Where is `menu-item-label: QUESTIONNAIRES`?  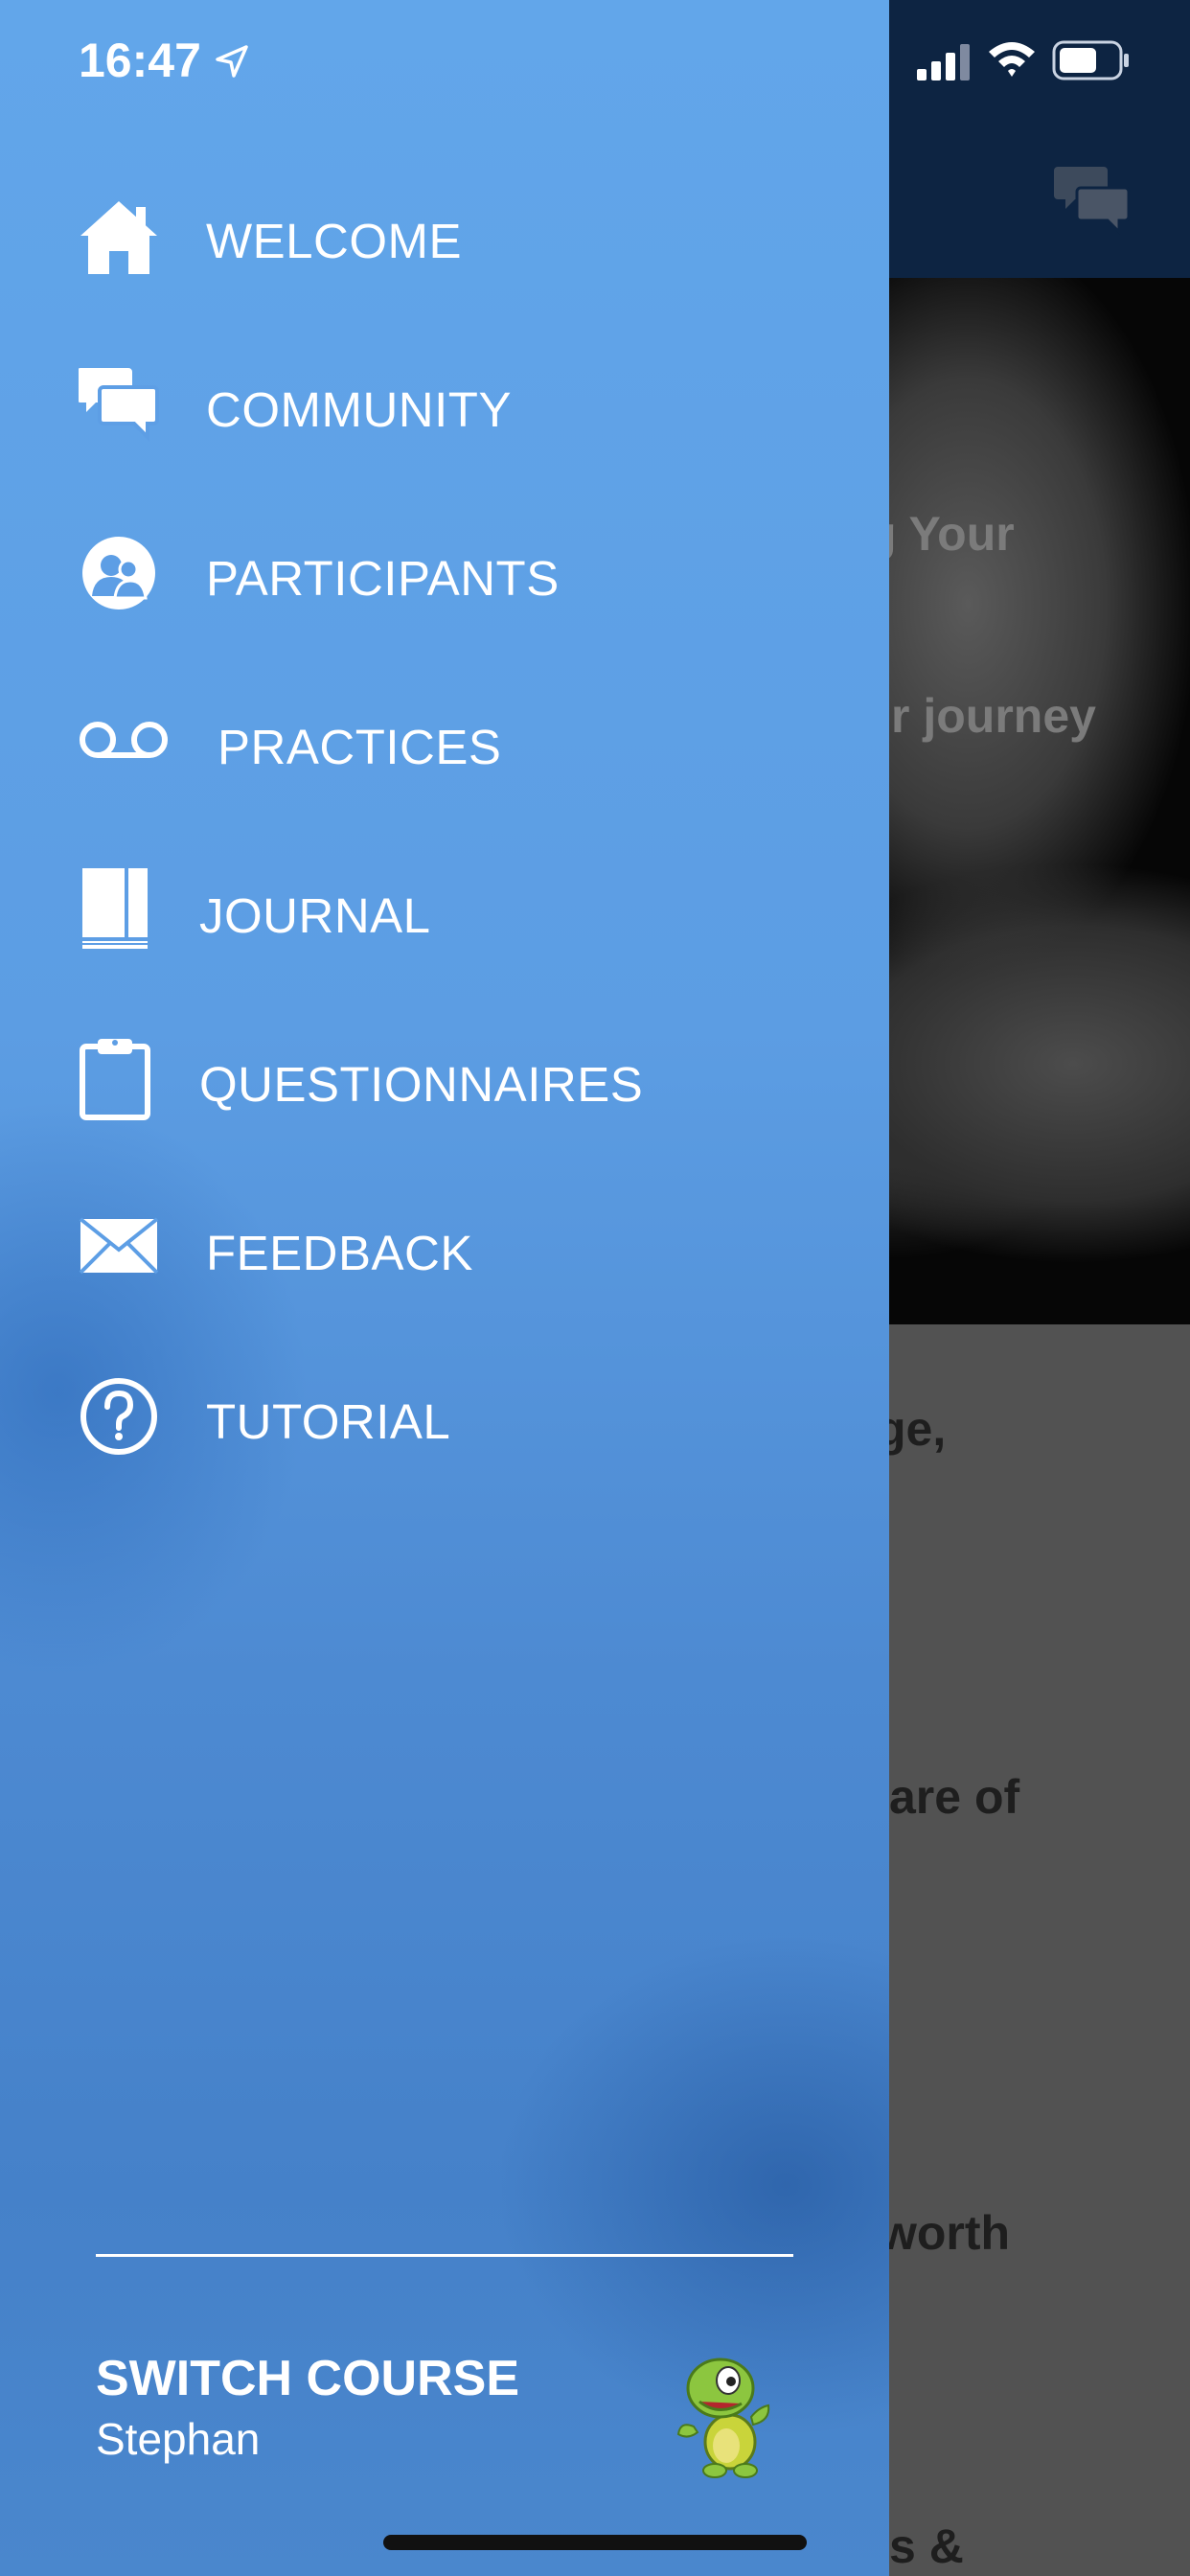
menu-item-label: QUESTIONNAIRES is located at coordinates (421, 1084).